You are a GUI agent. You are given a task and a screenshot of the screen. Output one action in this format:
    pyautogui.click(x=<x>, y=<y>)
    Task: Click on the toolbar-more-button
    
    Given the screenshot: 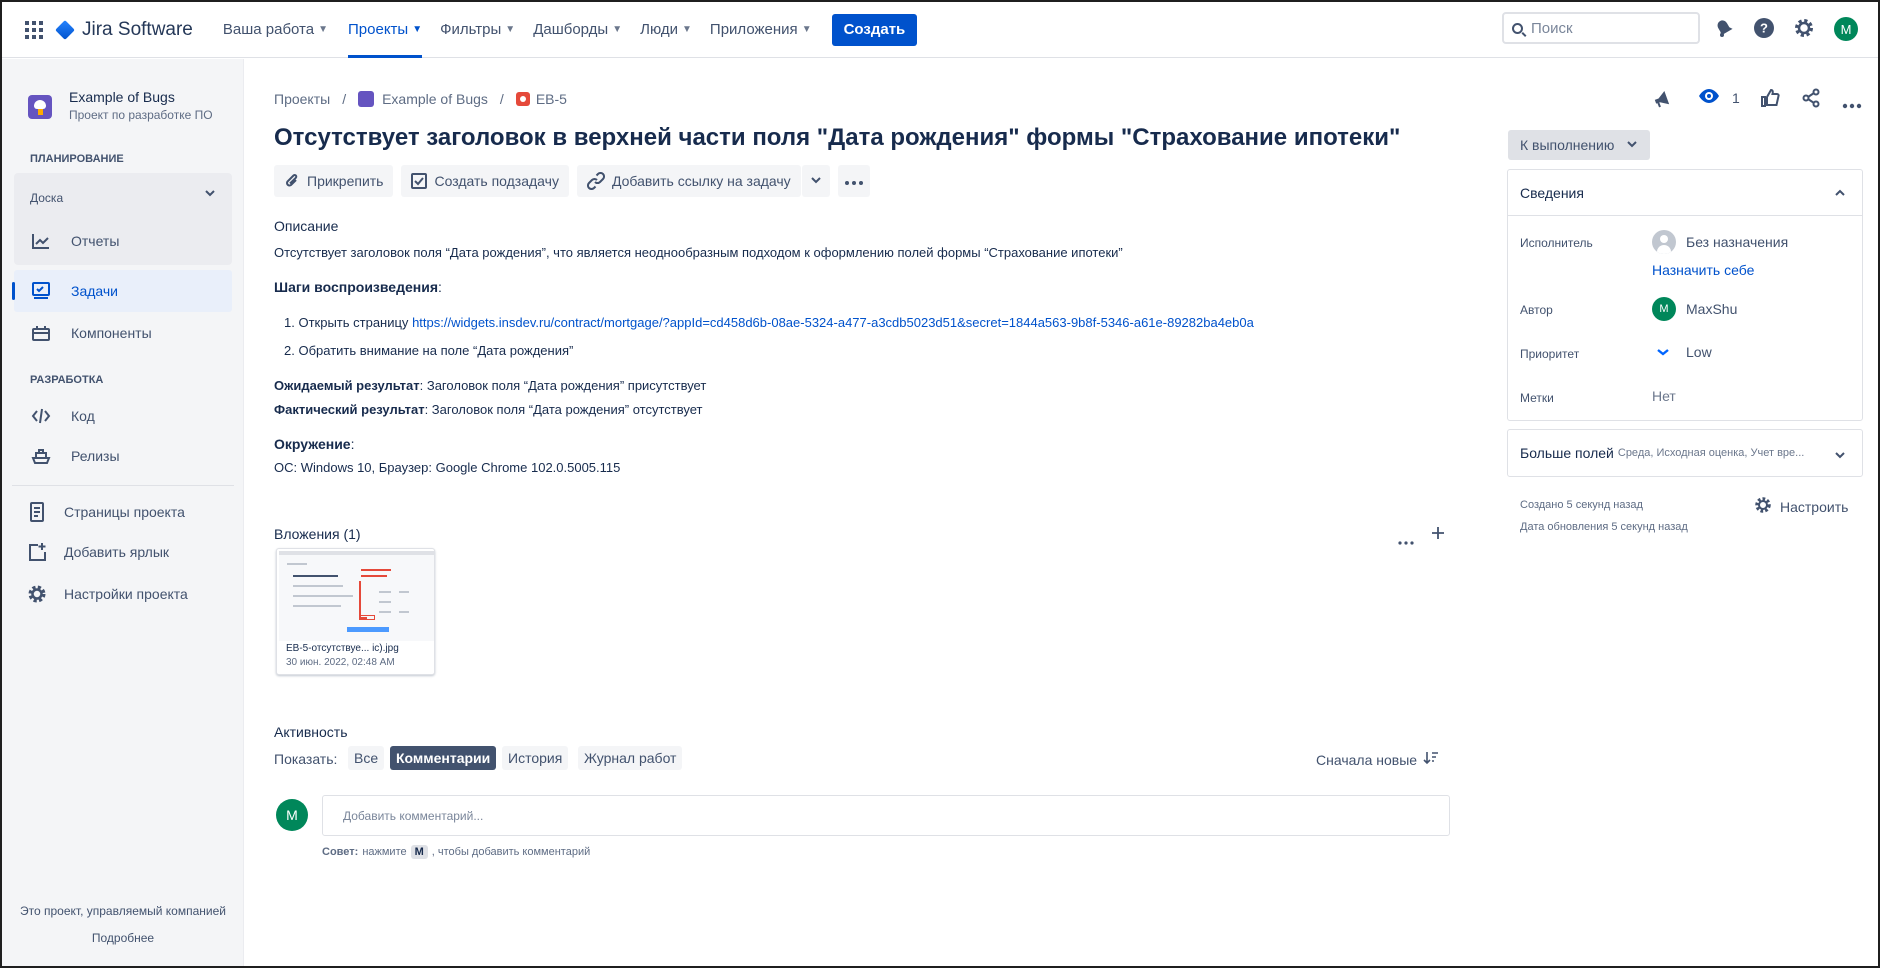 What is the action you would take?
    pyautogui.click(x=853, y=181)
    